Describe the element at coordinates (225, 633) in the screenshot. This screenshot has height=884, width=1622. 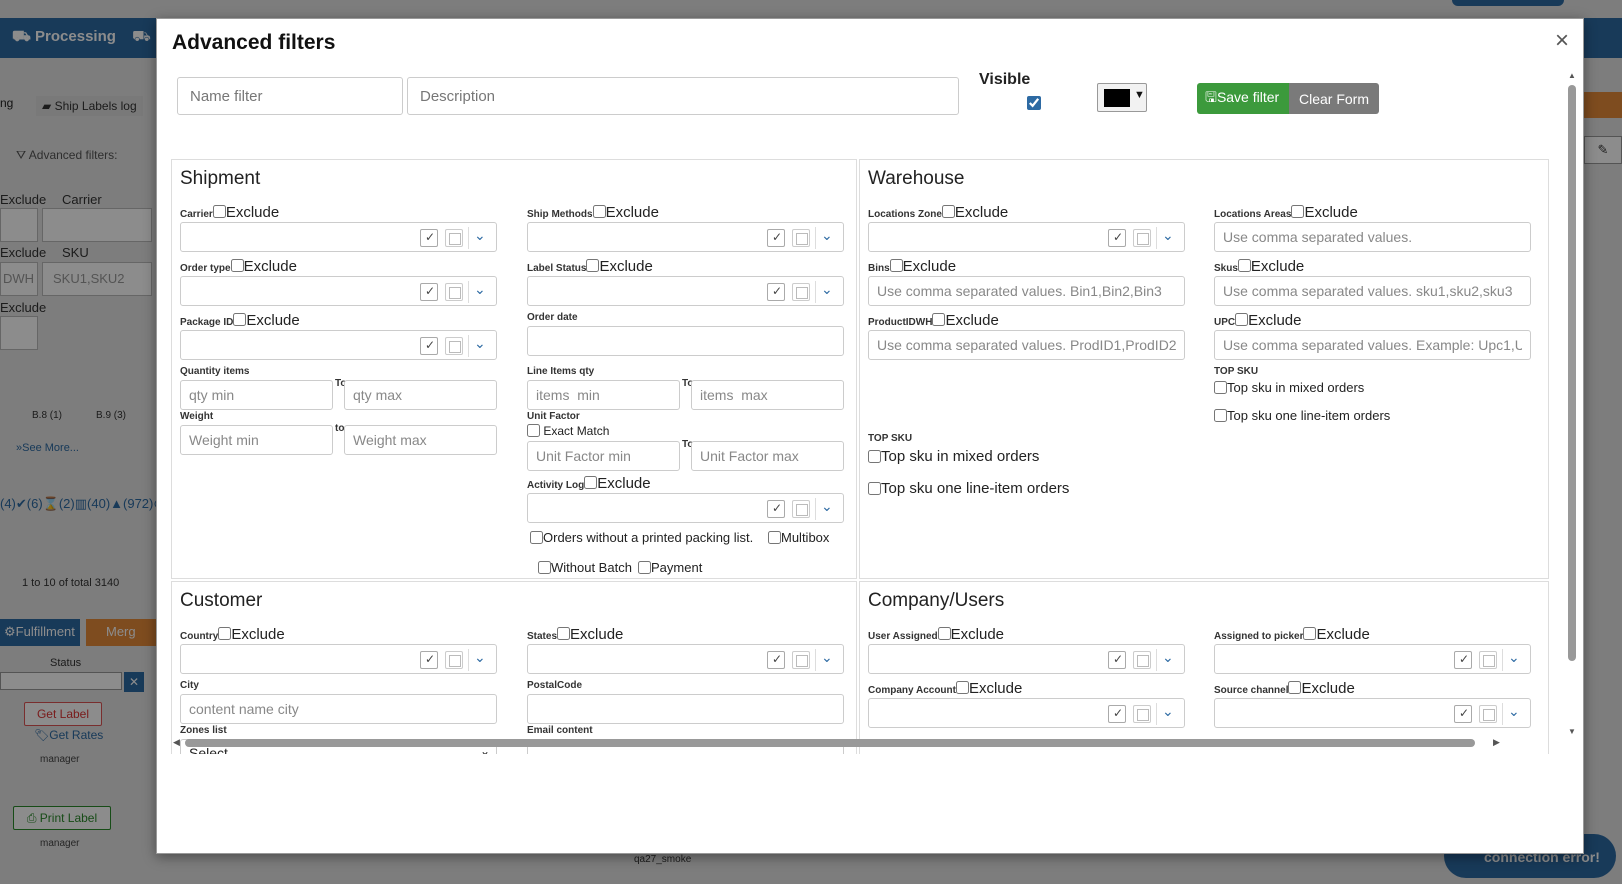
I see `country-exclude-checkbox` at that location.